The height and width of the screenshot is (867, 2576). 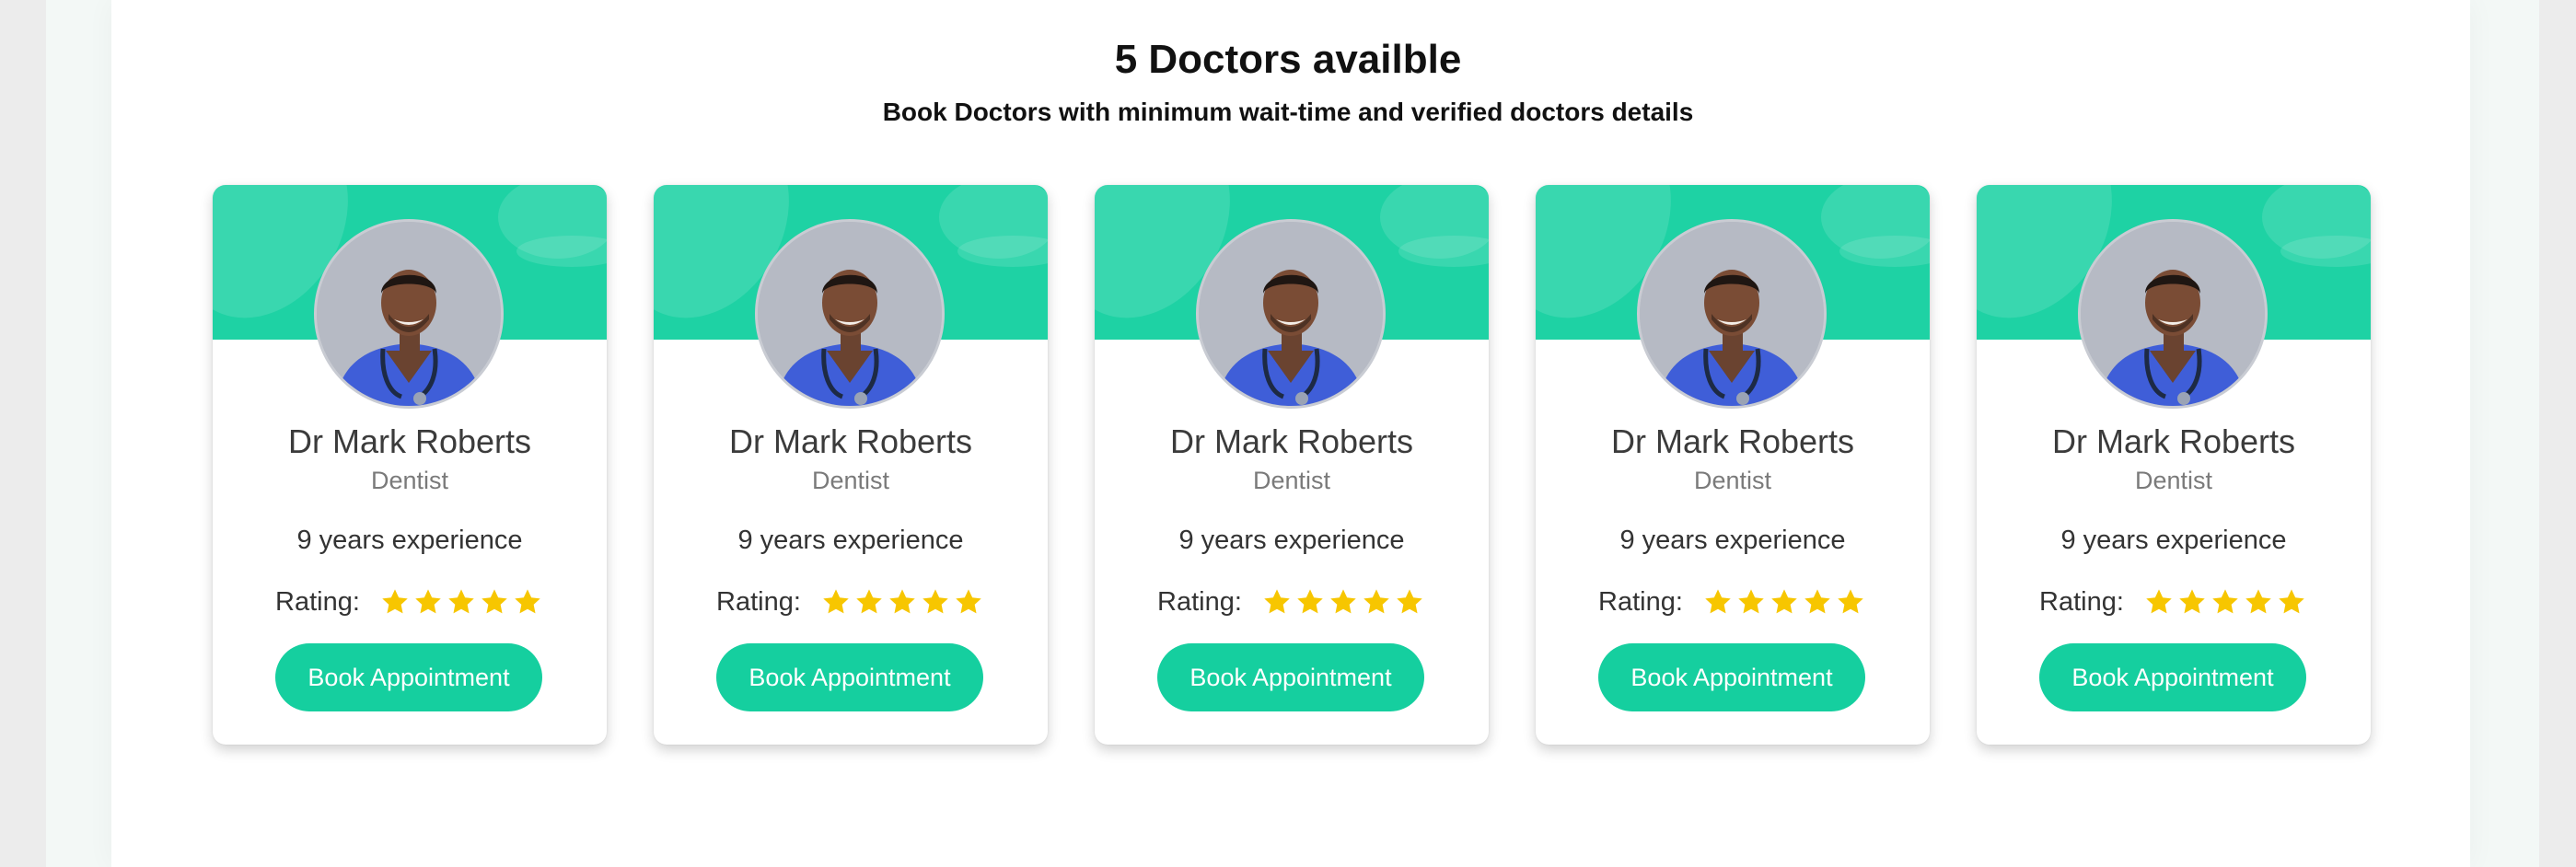 What do you see at coordinates (1288, 59) in the screenshot?
I see `page-title: 5 Doctors availble` at bounding box center [1288, 59].